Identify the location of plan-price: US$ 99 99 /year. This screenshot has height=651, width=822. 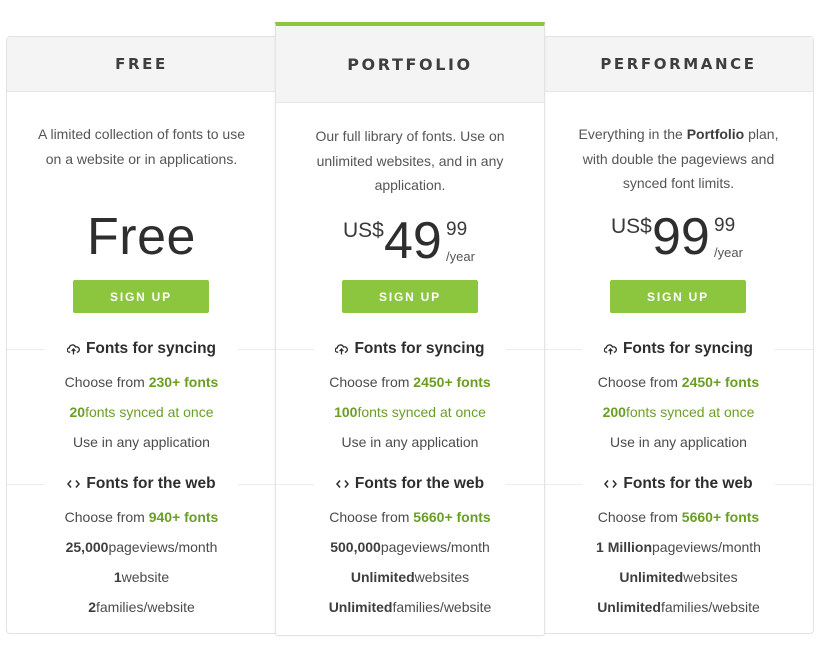
(678, 239).